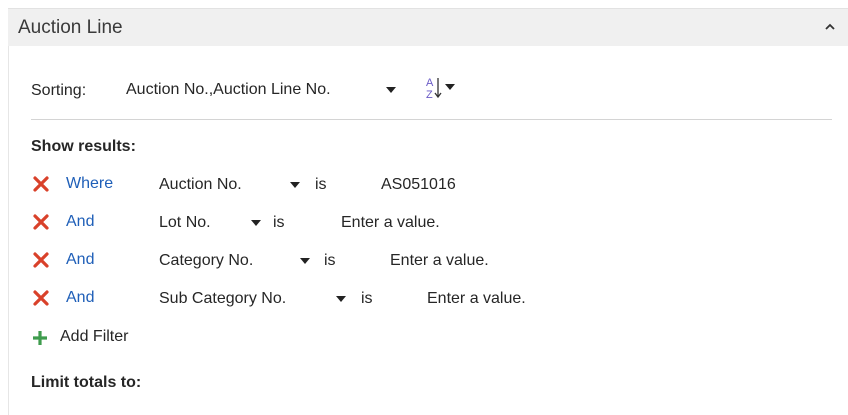 This screenshot has height=415, width=848. Describe the element at coordinates (429, 95) in the screenshot. I see `svg-text: Z` at that location.